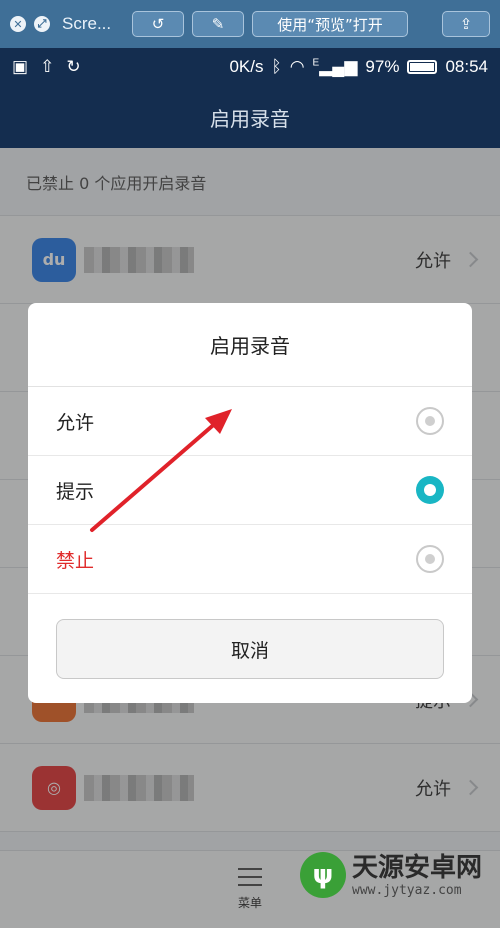  I want to click on quicklook-toolbar: ✕ ⤢ Scre... ↺ ✎ 使用“预览”打开 ⇪, so click(250, 24).